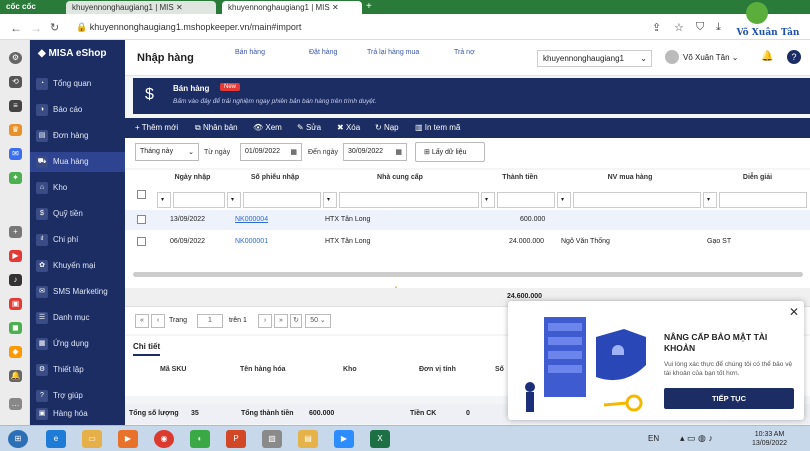 This screenshot has height=451, width=810. I want to click on filter-supplier, so click(409, 200).